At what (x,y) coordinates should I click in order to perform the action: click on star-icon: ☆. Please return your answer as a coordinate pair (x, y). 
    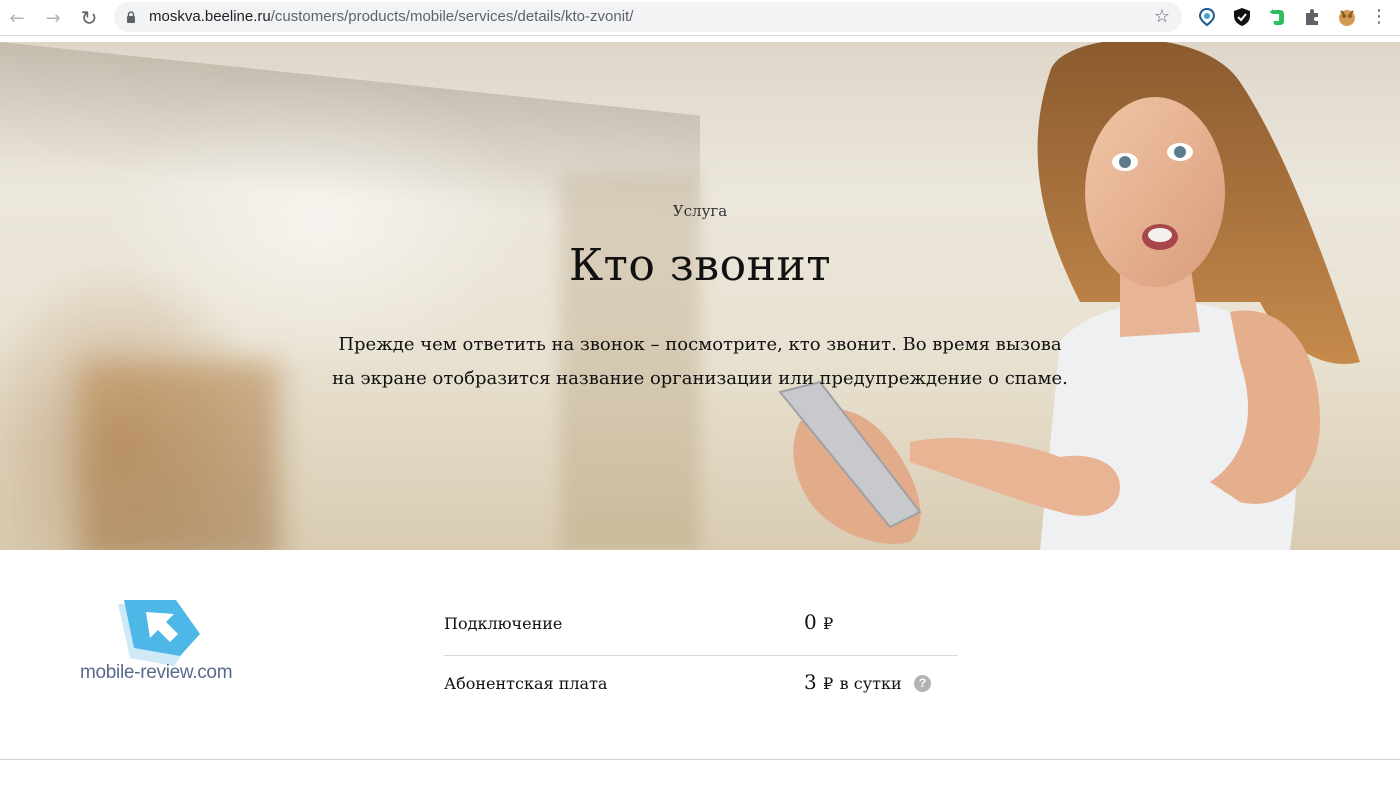
    Looking at the image, I should click on (1161, 16).